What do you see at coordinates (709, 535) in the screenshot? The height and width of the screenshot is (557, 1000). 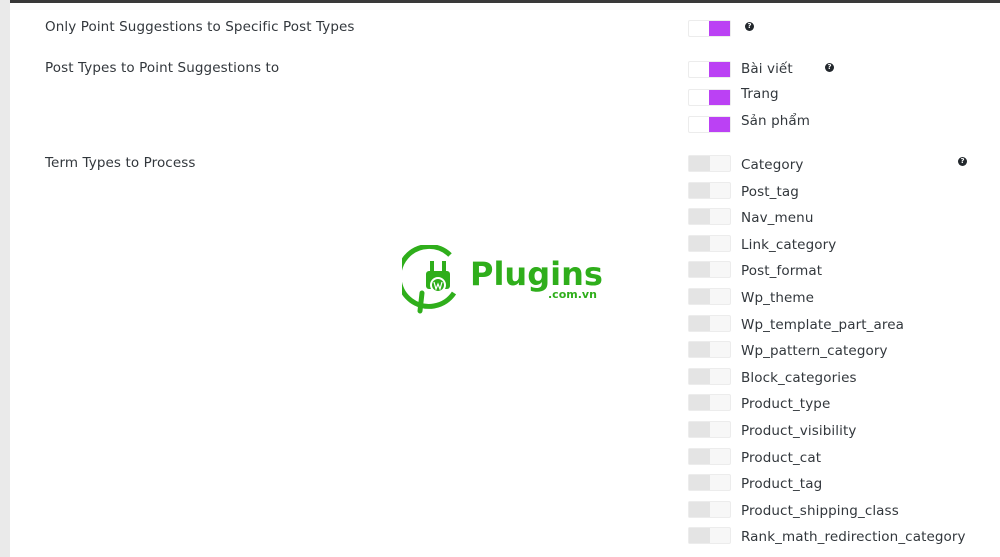 I see `term-type-toggle-rank-math-redirection-category` at bounding box center [709, 535].